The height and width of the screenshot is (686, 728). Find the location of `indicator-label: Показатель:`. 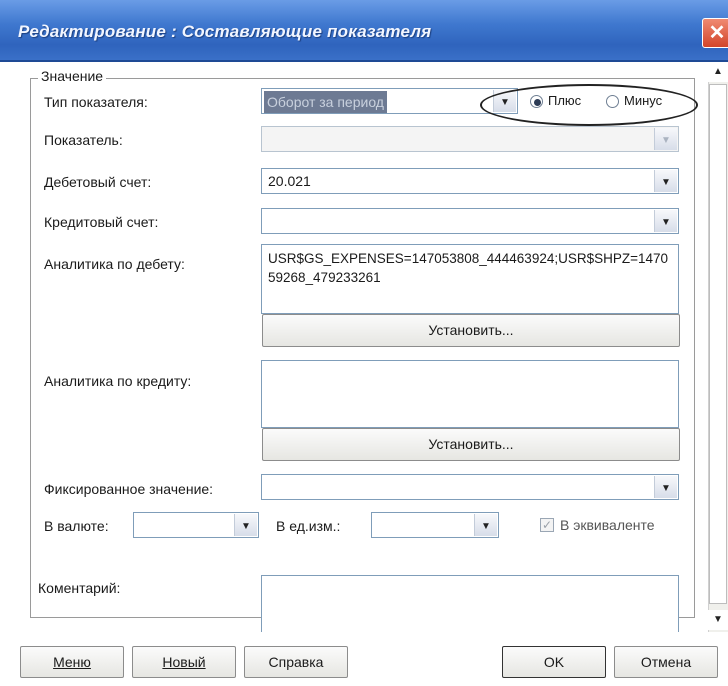

indicator-label: Показатель: is located at coordinates (83, 140).